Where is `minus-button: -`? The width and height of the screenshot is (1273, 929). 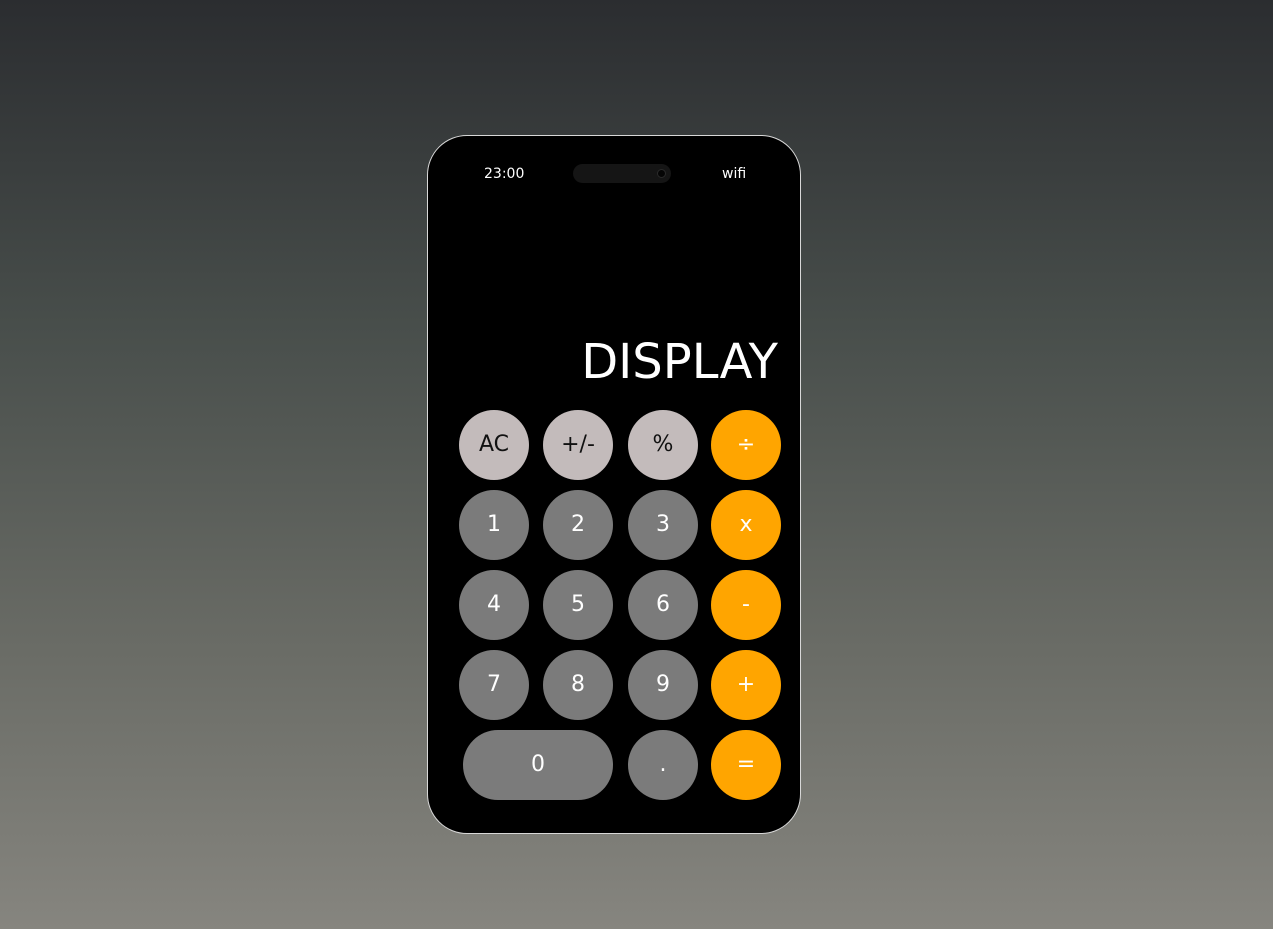
minus-button: - is located at coordinates (746, 605).